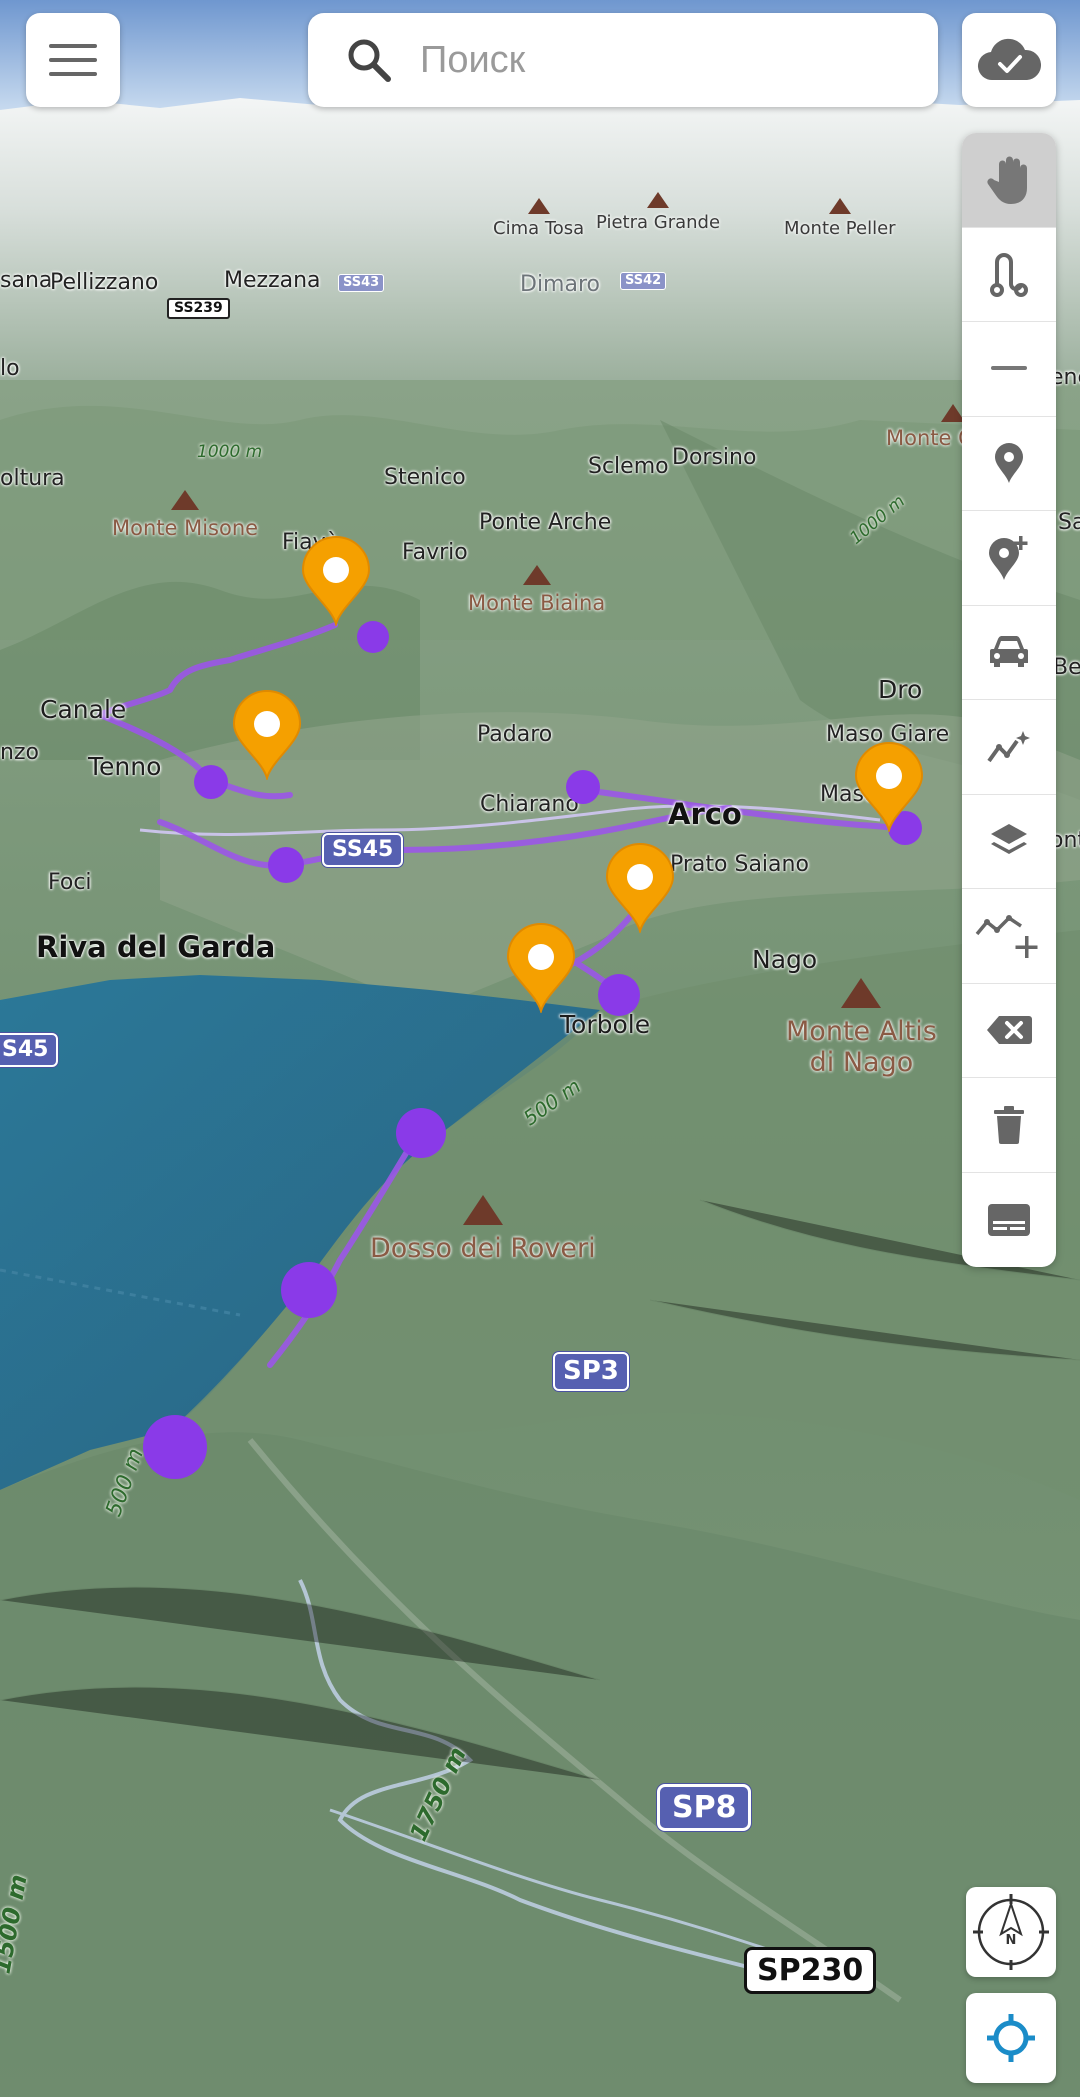  Describe the element at coordinates (473, 59) in the screenshot. I see `search-placeholder: Поиск` at that location.